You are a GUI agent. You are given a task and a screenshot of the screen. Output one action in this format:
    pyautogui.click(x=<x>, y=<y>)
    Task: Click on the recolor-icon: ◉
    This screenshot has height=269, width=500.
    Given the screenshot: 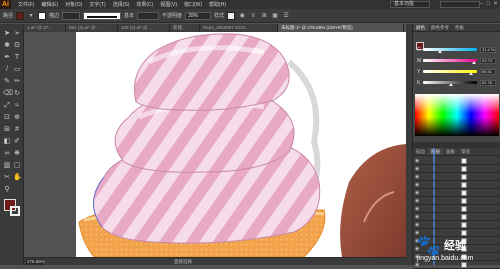 What is the action you would take?
    pyautogui.click(x=242, y=16)
    